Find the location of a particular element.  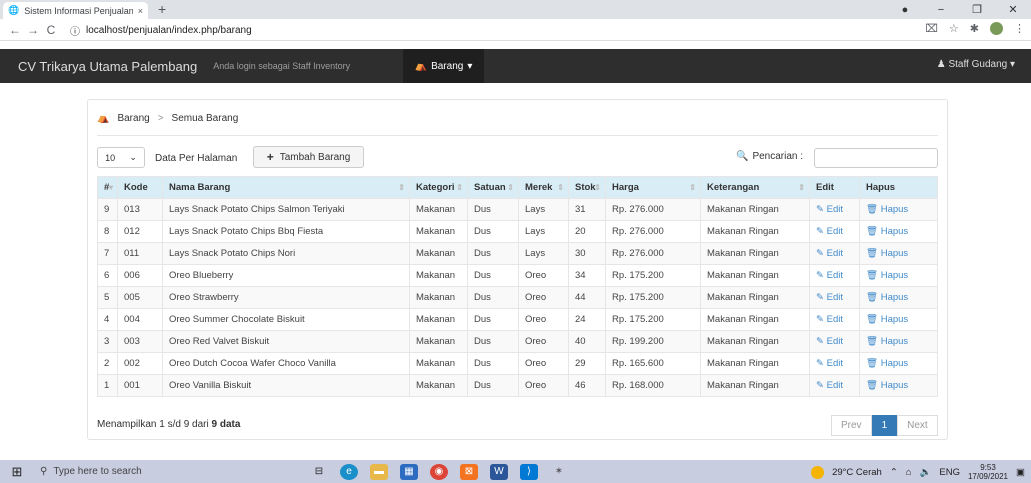

col-no: # ▾ is located at coordinates (107, 187).